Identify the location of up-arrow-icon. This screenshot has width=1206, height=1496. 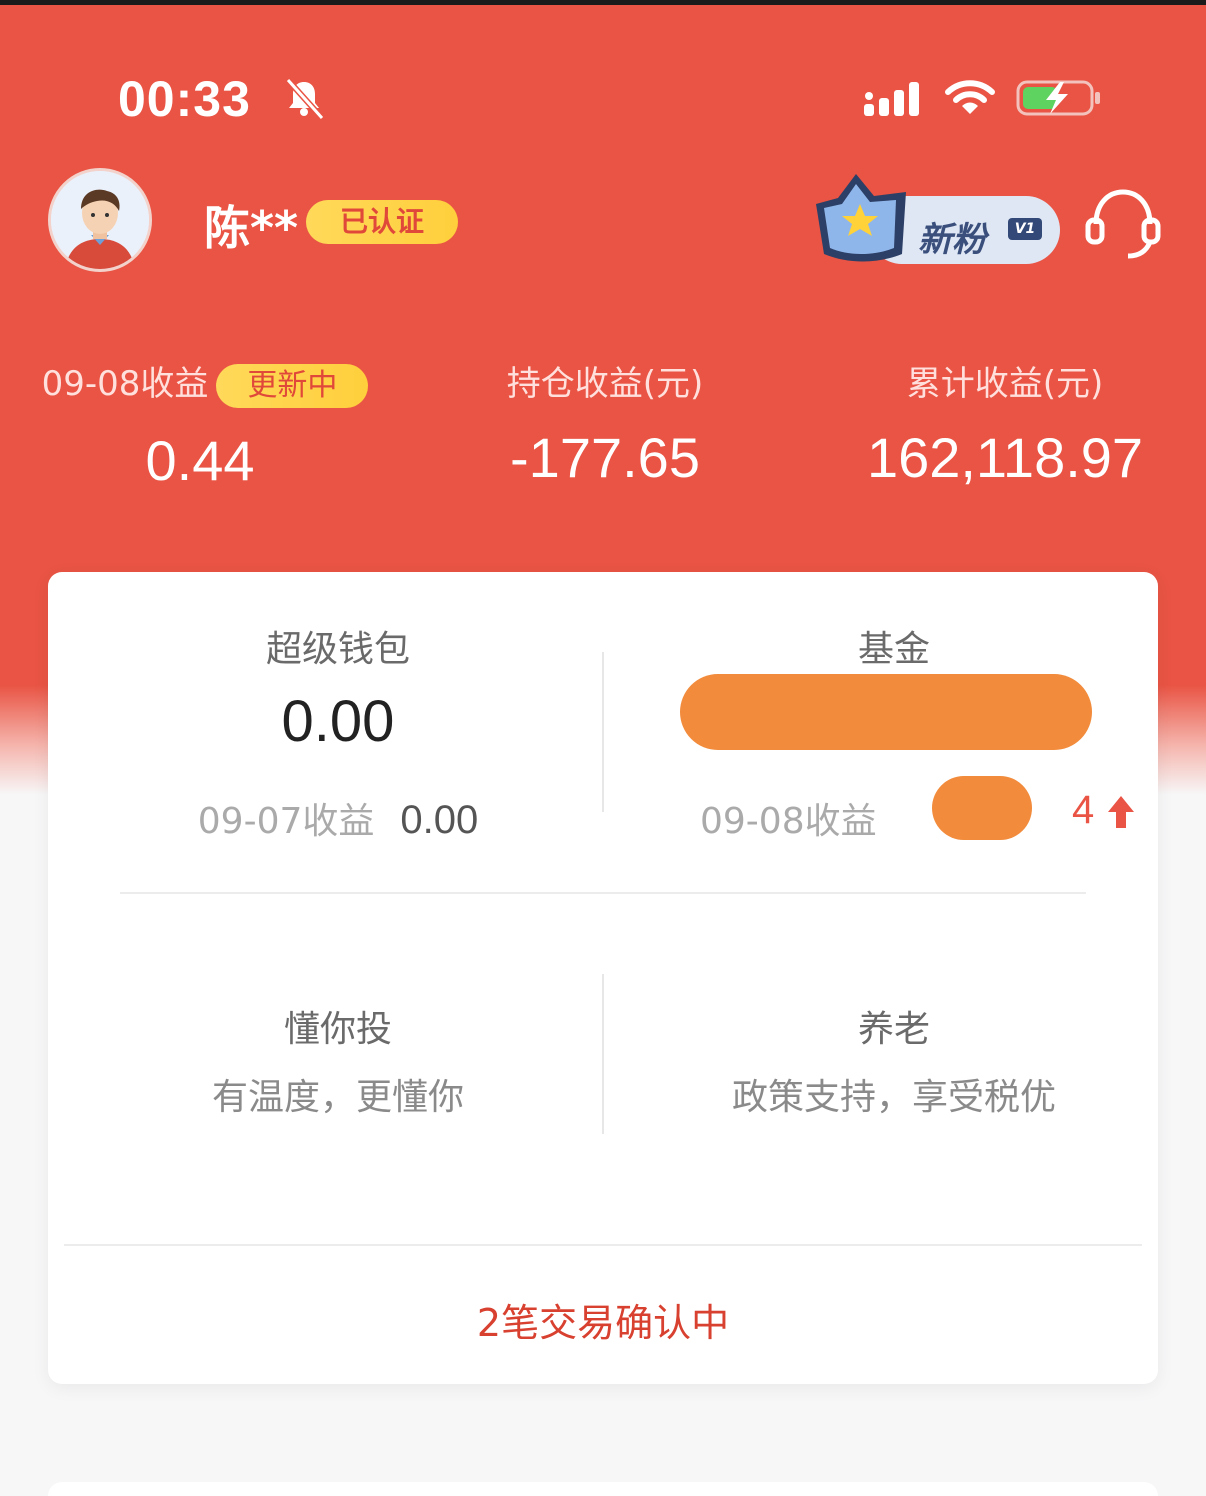
(1121, 812).